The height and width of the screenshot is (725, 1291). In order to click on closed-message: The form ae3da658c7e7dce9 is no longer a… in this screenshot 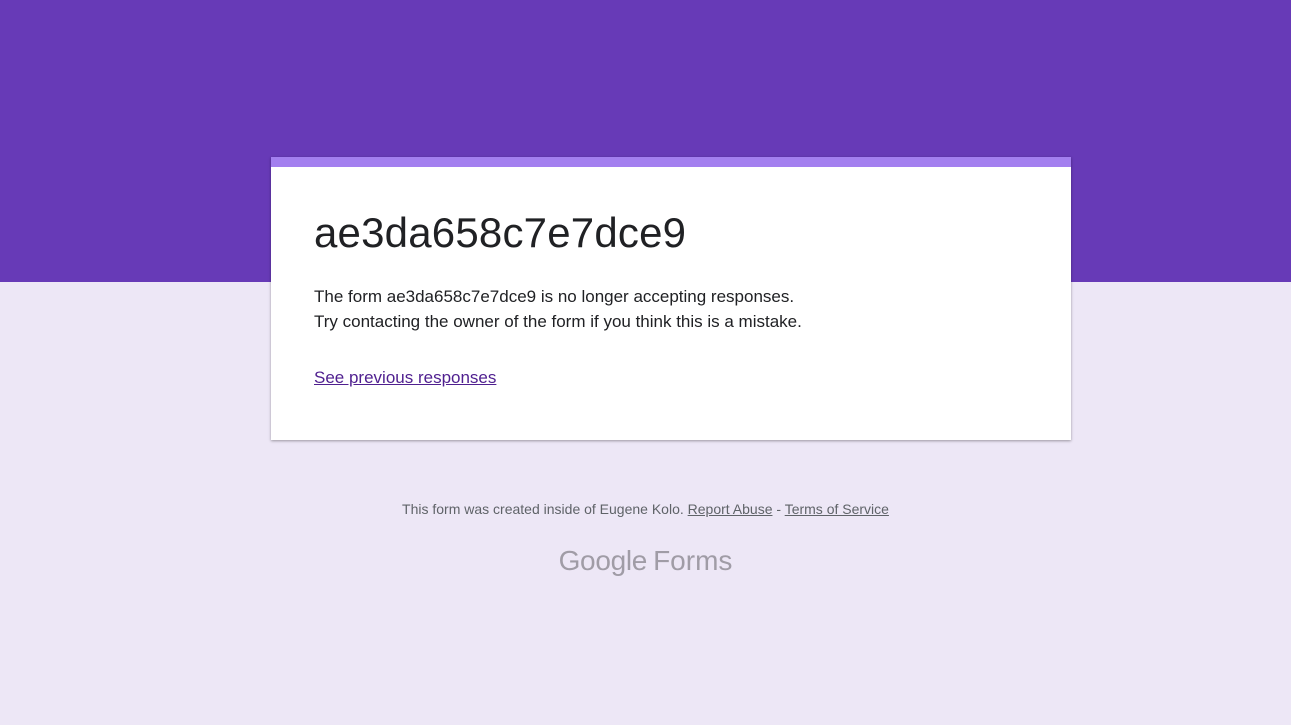, I will do `click(558, 309)`.